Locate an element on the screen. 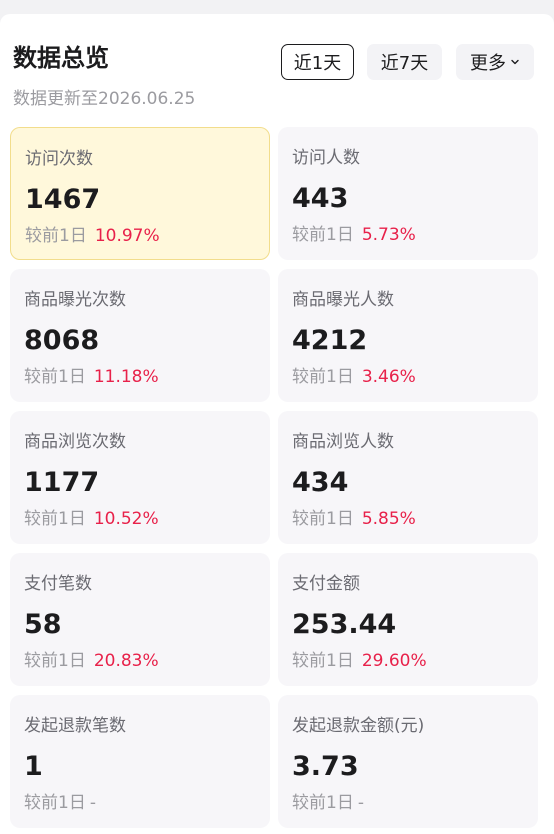 The width and height of the screenshot is (554, 834). metric-label: 发起退款金额(元) is located at coordinates (358, 726).